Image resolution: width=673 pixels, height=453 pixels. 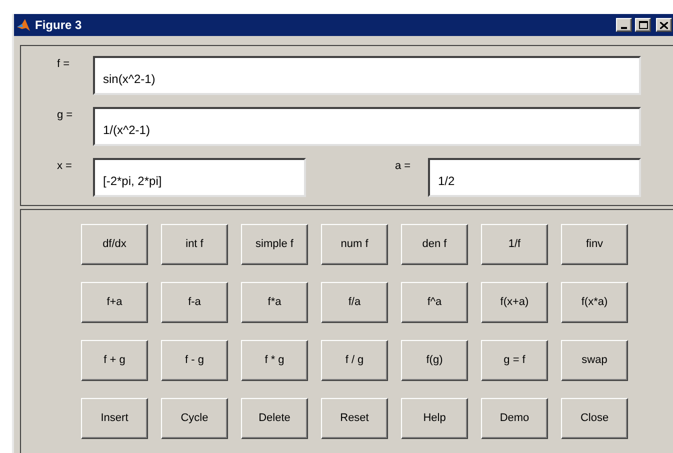 I want to click on field-label: x =, so click(x=64, y=166).